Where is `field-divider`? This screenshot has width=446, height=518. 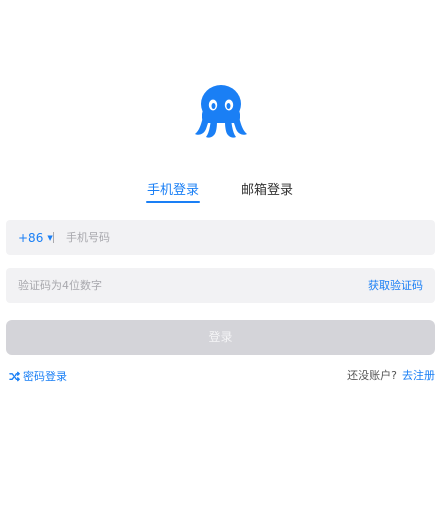 field-divider is located at coordinates (53, 237).